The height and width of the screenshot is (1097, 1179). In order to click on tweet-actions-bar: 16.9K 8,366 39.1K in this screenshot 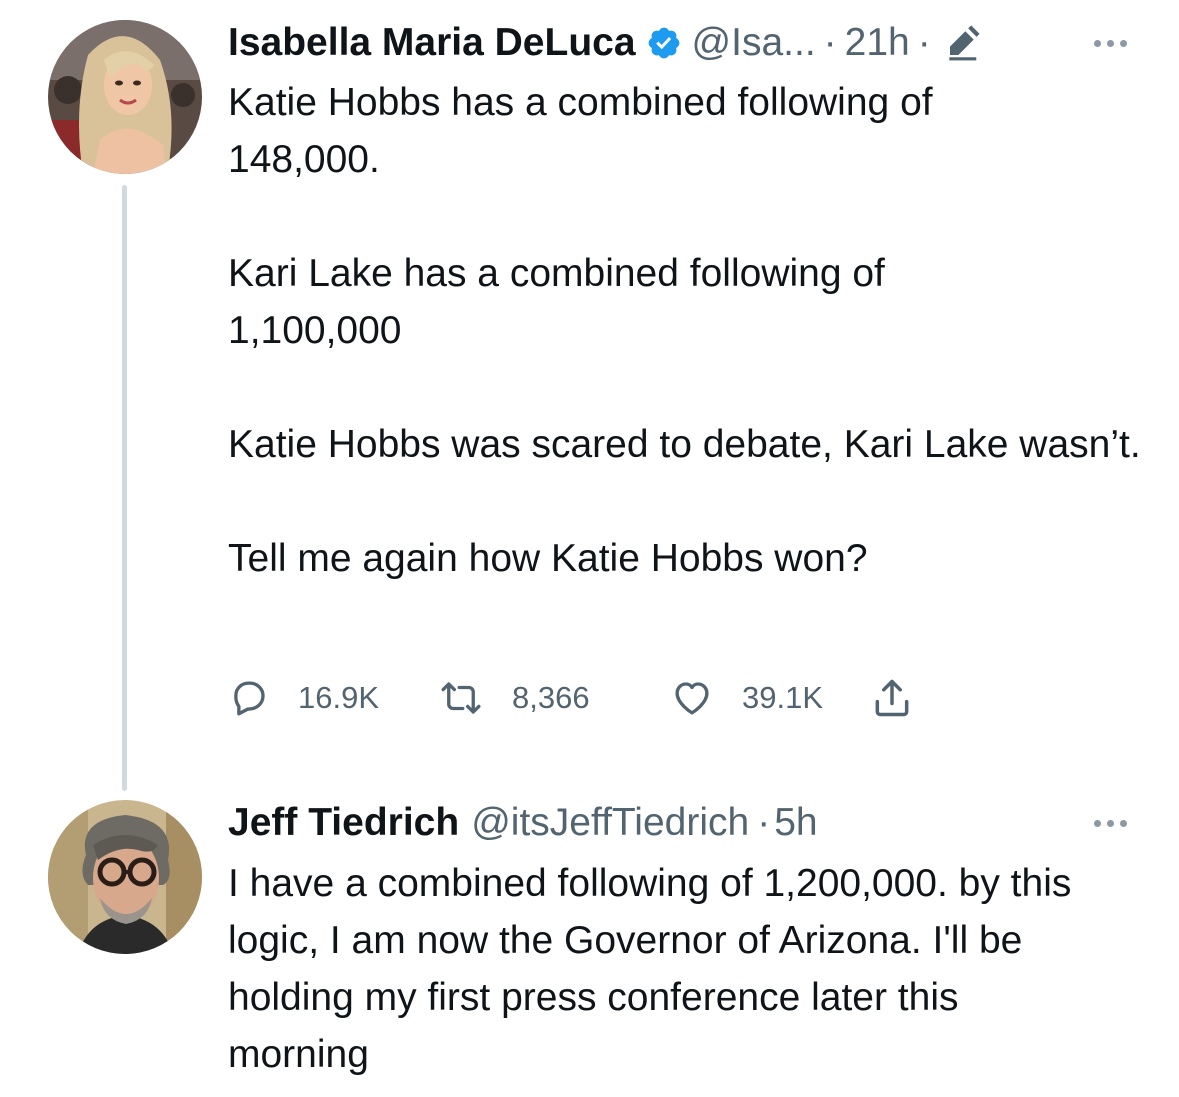, I will do `click(571, 698)`.